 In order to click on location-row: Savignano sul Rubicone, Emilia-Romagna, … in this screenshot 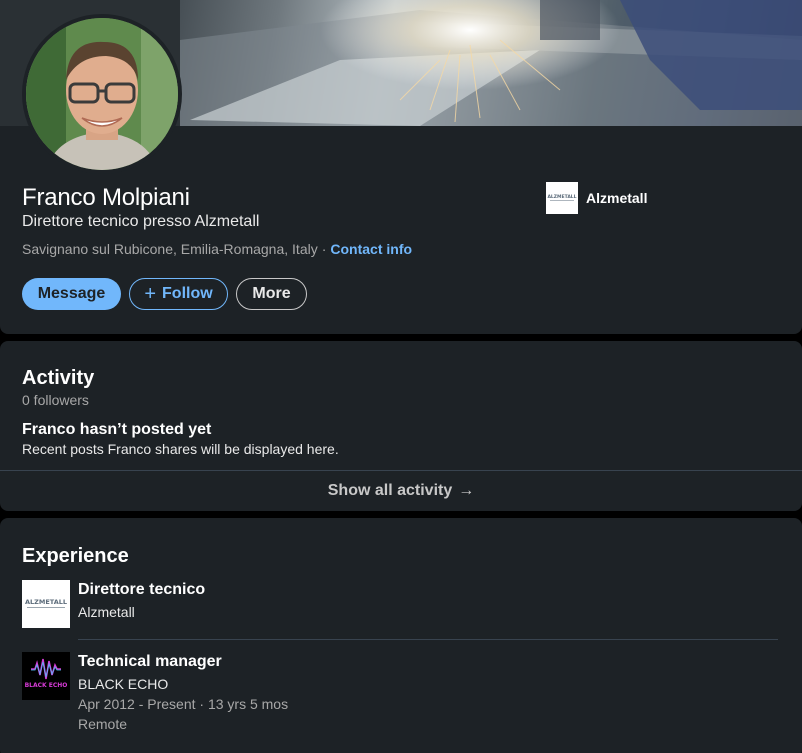, I will do `click(217, 249)`.